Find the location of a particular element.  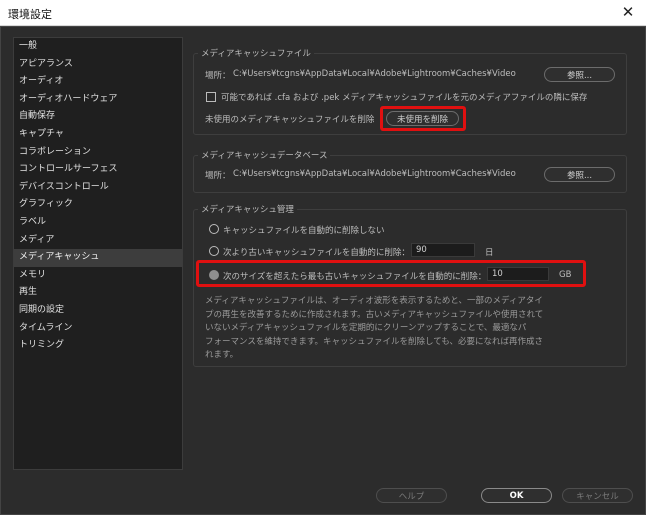

media-cache-management-title: メディアキャッシュ管理 is located at coordinates (247, 209).